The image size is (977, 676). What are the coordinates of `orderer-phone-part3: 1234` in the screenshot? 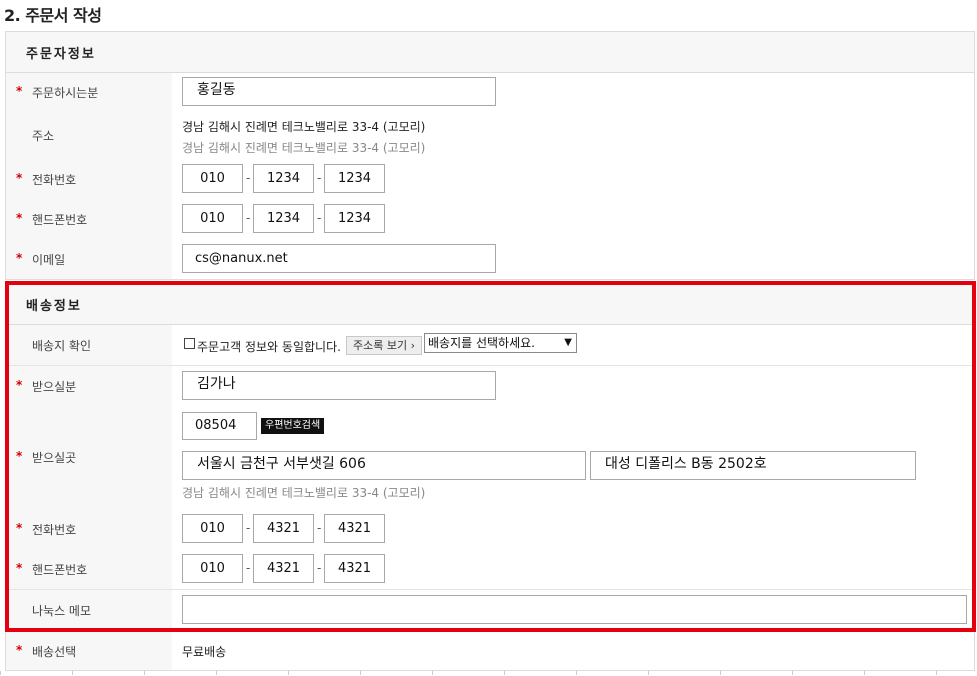 It's located at (354, 178).